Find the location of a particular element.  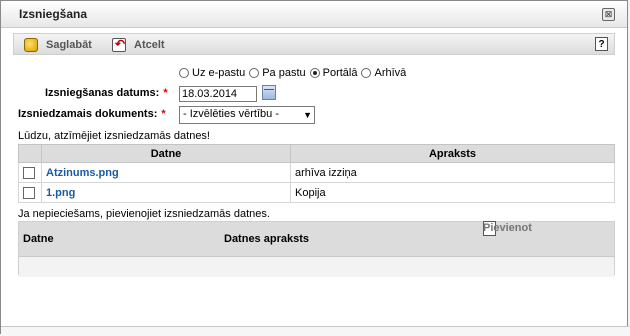

files-instruction: Lūdzu, atzīmējiet izsniedzamās datnes! is located at coordinates (114, 136).